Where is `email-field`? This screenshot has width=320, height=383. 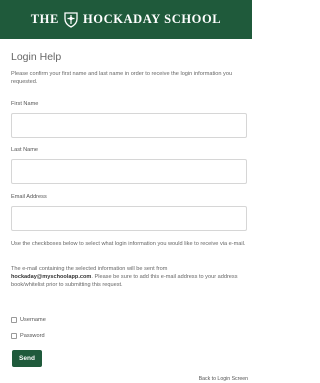
email-field is located at coordinates (129, 218).